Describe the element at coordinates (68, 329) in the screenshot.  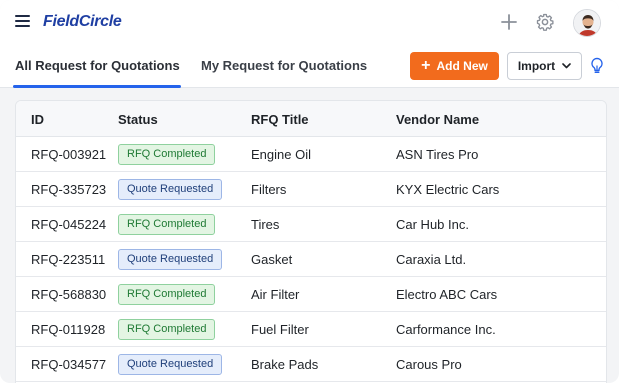
I see `cell-id: RFQ-011928` at that location.